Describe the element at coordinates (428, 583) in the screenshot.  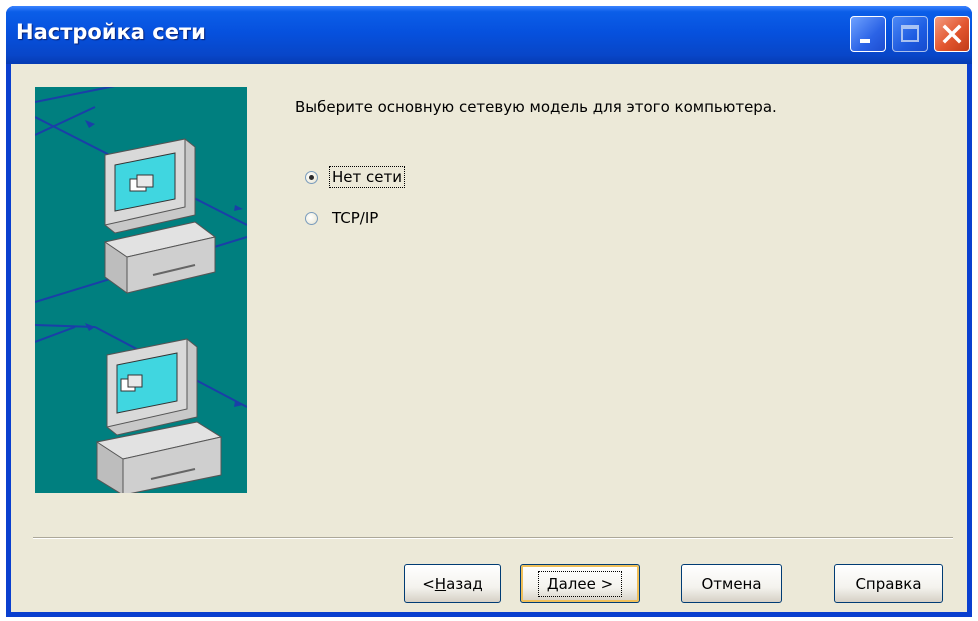
I see `back-button-prefix: <` at that location.